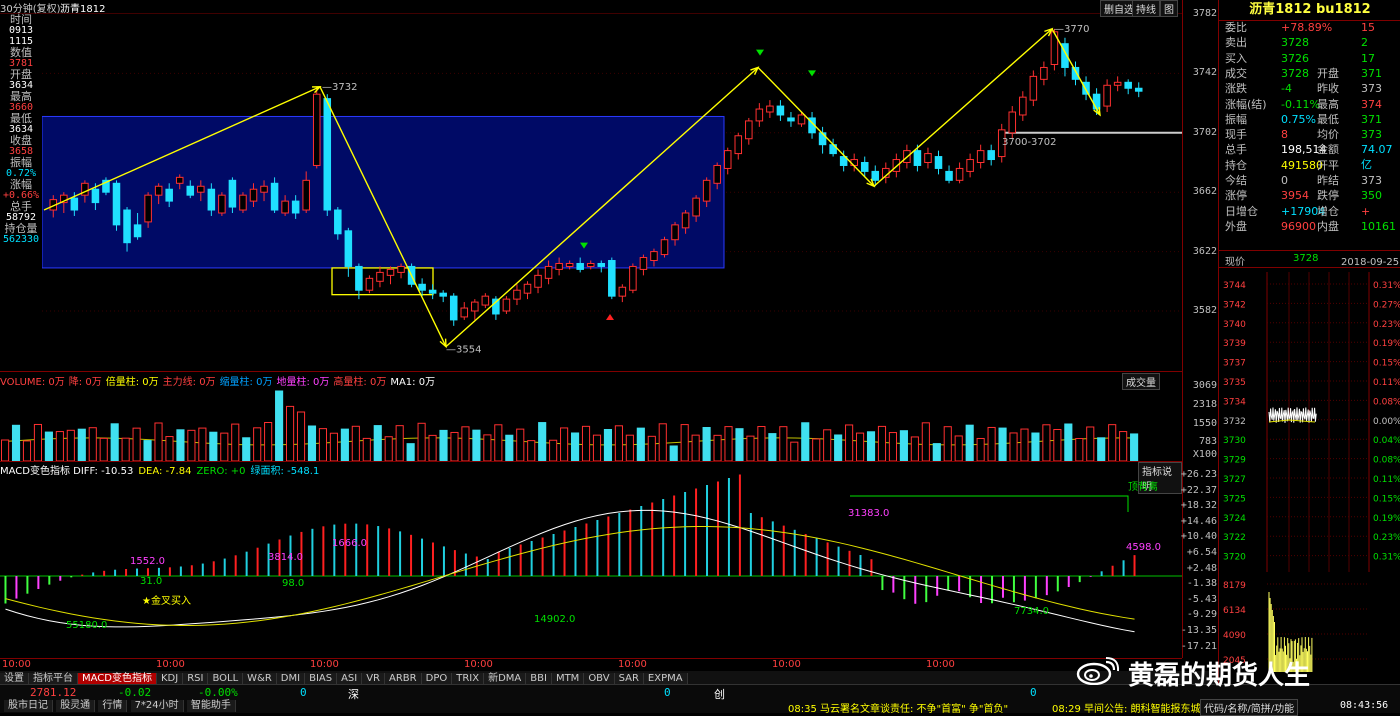 The height and width of the screenshot is (716, 1400). What do you see at coordinates (117, 678) in the screenshot?
I see `indicator-tab: MACD变色指标` at bounding box center [117, 678].